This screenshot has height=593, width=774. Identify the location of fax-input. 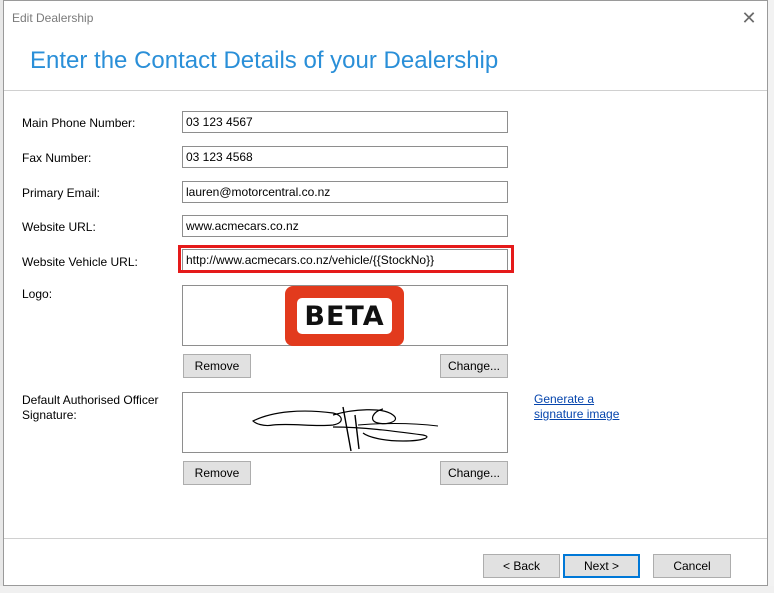
(345, 157).